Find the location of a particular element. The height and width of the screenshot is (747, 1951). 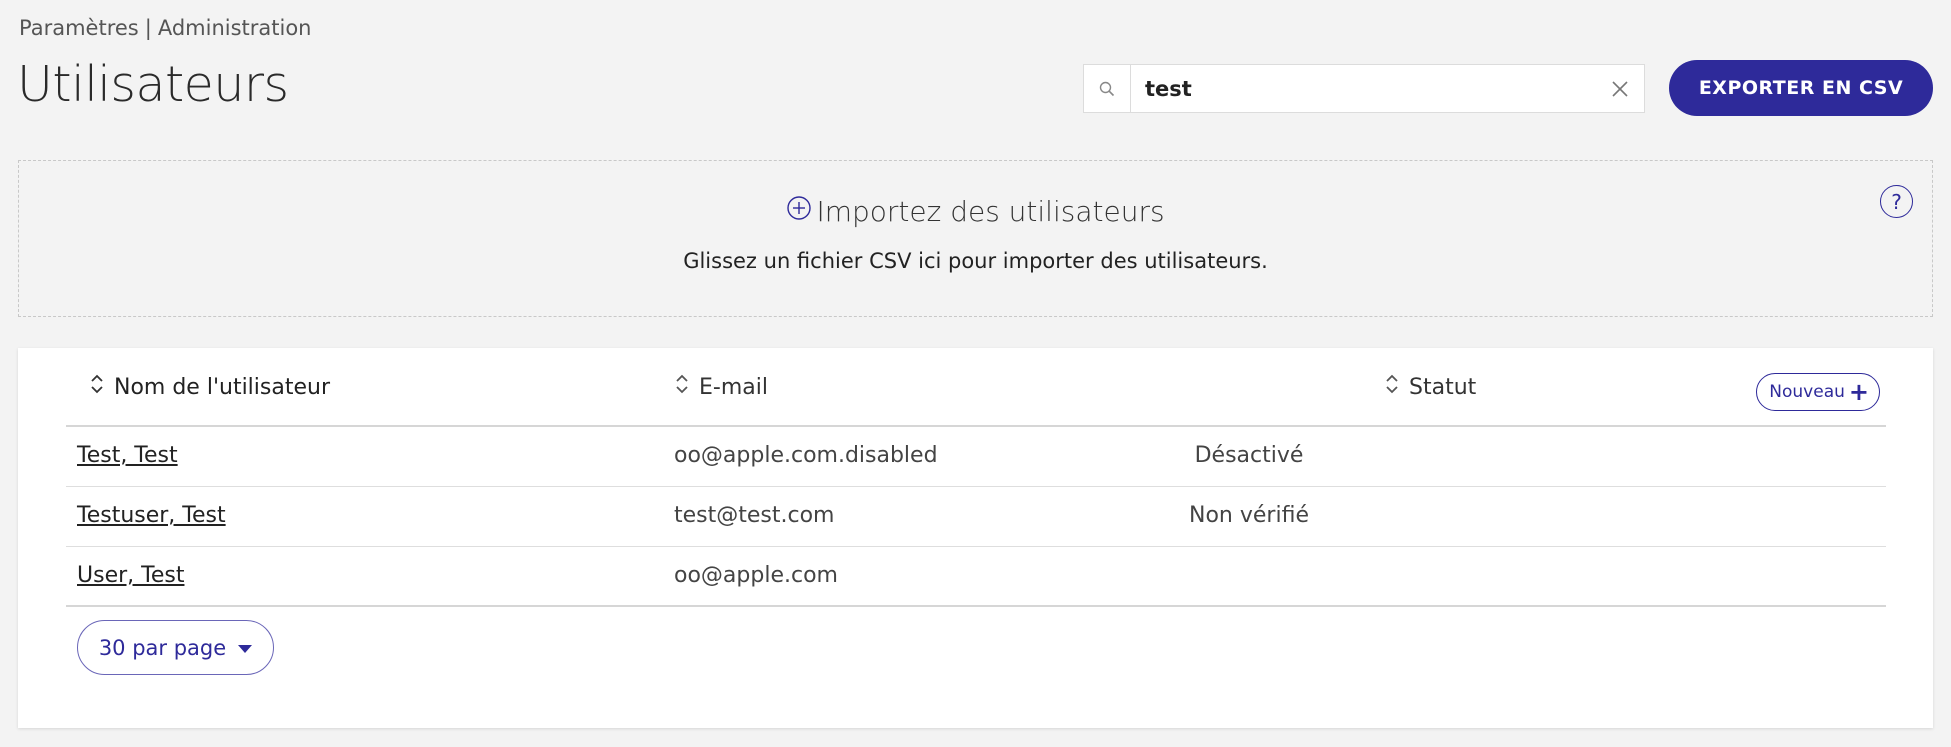

help-icon: ? is located at coordinates (1896, 201).